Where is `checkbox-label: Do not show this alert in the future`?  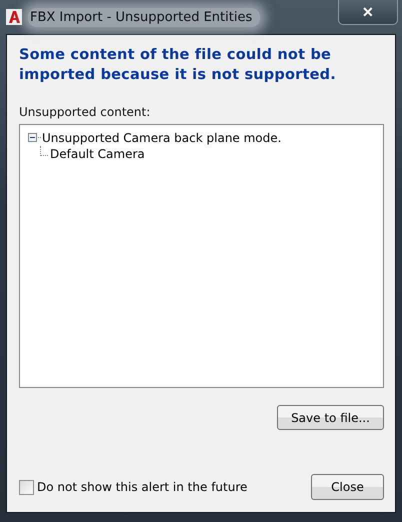
checkbox-label: Do not show this alert in the future is located at coordinates (142, 487).